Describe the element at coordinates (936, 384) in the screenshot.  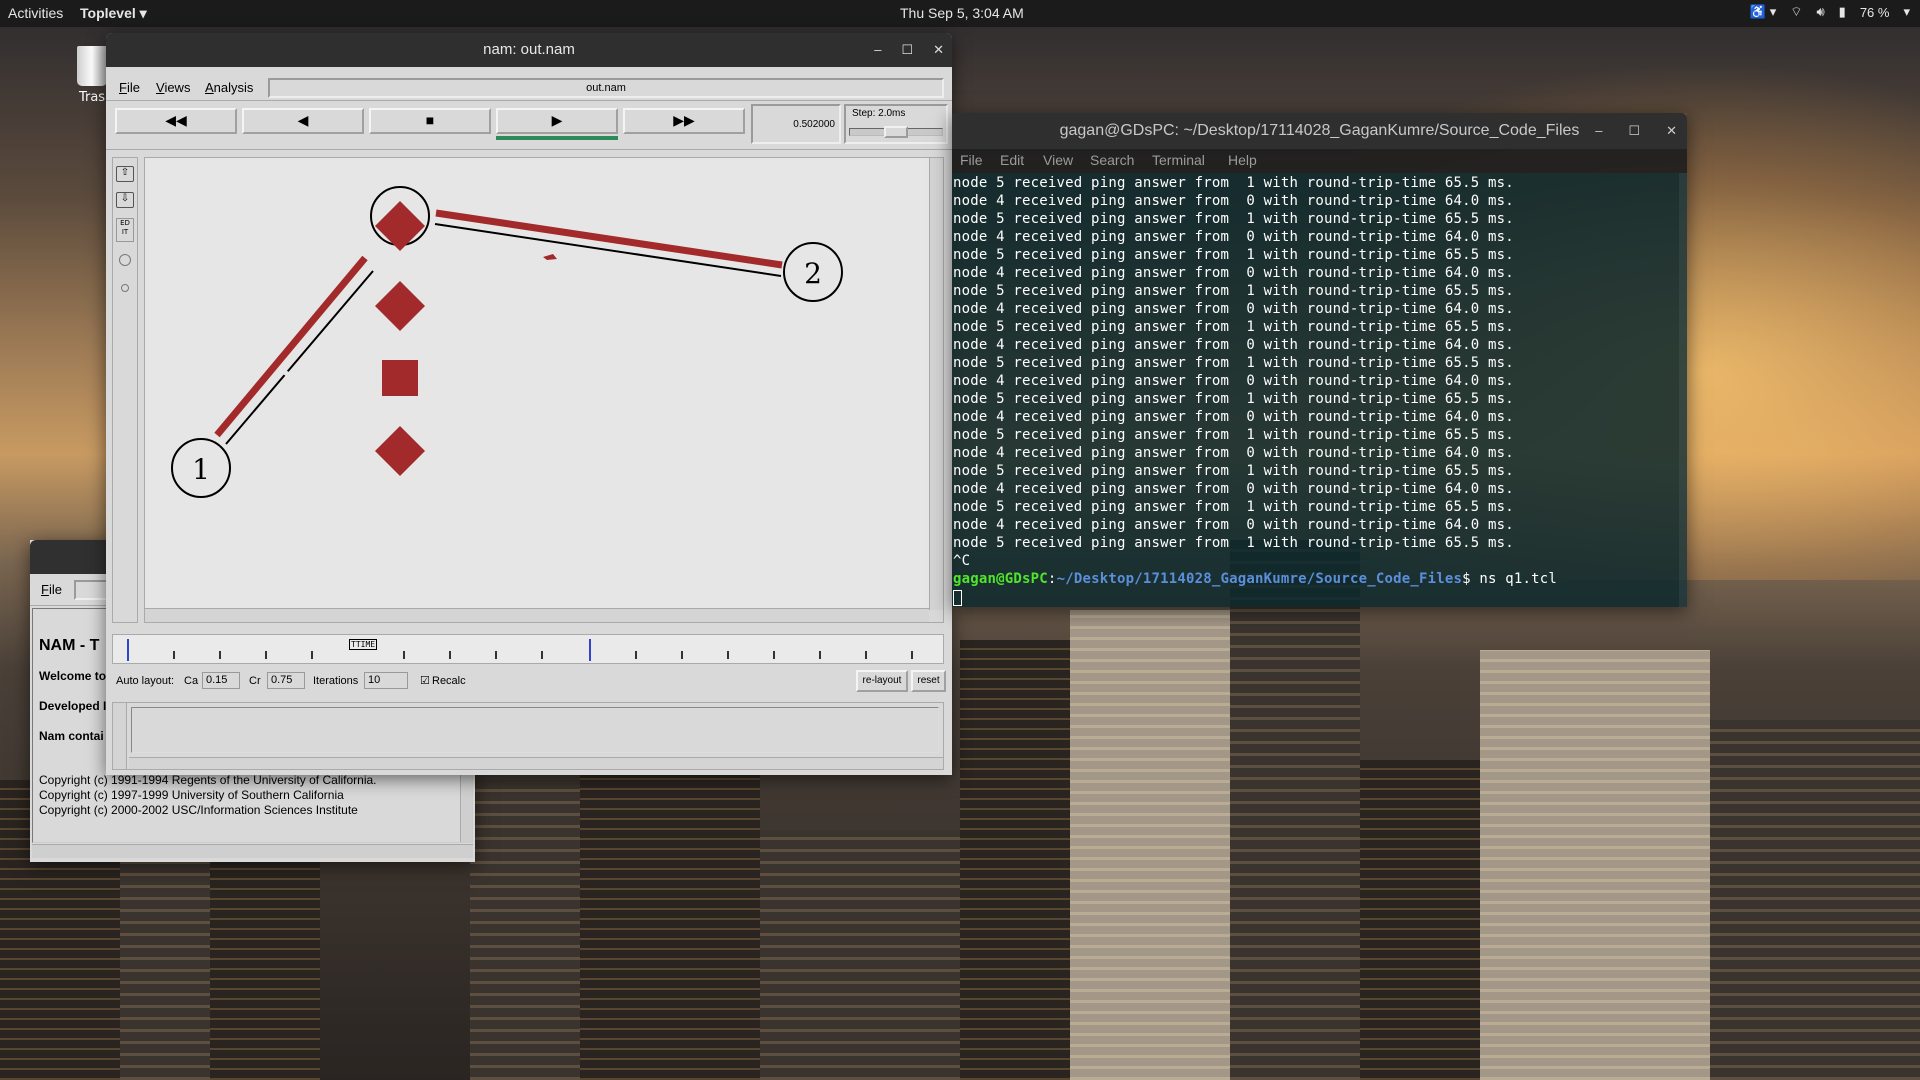
I see `canvas-vertical-scrollbar` at that location.